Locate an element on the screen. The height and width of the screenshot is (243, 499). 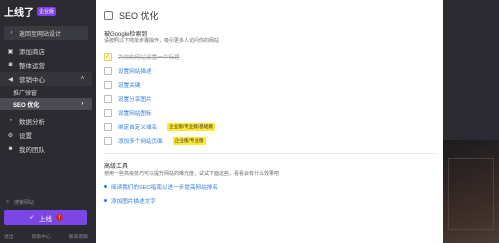
task-bind-domain: 绑定自定义域名 企业版/专业版/基础版 is located at coordinates (160, 126).